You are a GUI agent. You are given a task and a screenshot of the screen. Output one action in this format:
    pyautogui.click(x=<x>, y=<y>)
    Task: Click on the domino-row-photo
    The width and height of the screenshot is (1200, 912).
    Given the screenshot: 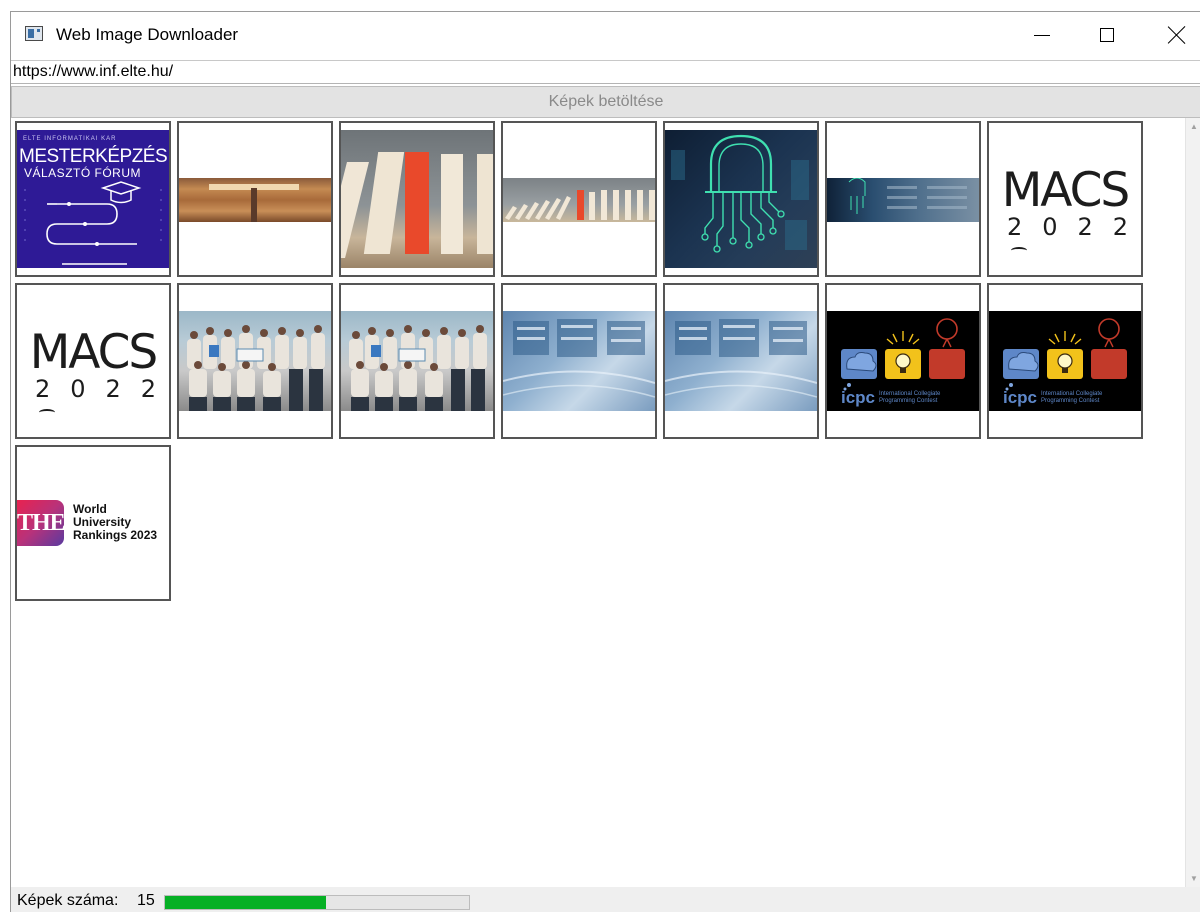 What is the action you would take?
    pyautogui.click(x=579, y=200)
    